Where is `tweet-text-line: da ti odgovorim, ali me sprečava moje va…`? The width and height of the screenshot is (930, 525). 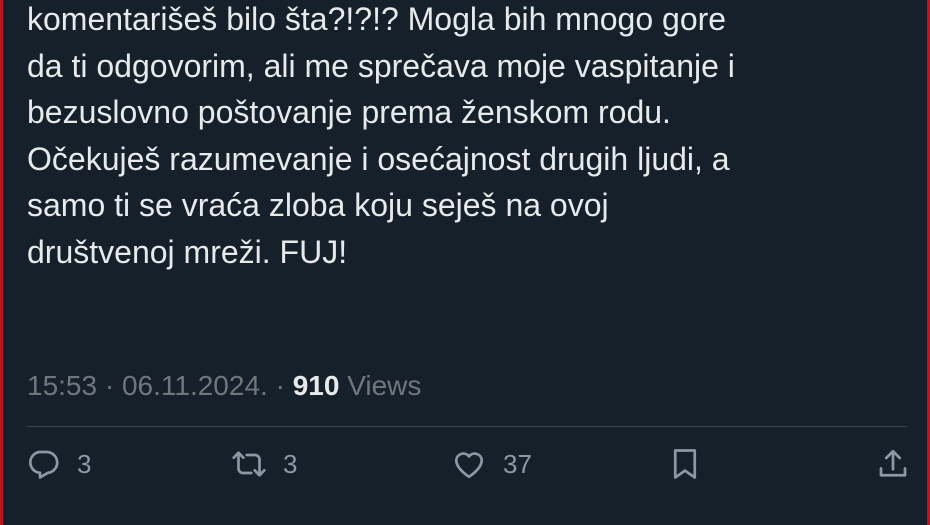 tweet-text-line: da ti odgovorim, ali me sprečava moje va… is located at coordinates (381, 65).